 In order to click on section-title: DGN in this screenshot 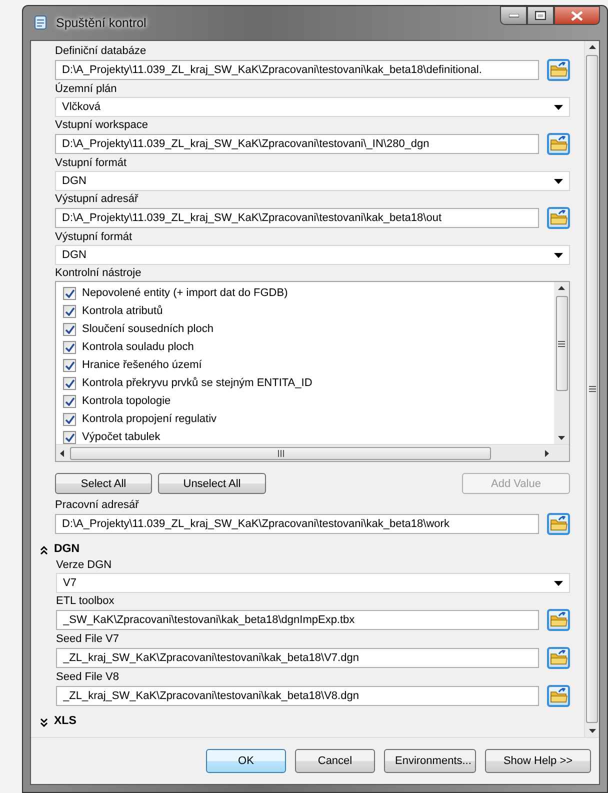, I will do `click(67, 549)`.